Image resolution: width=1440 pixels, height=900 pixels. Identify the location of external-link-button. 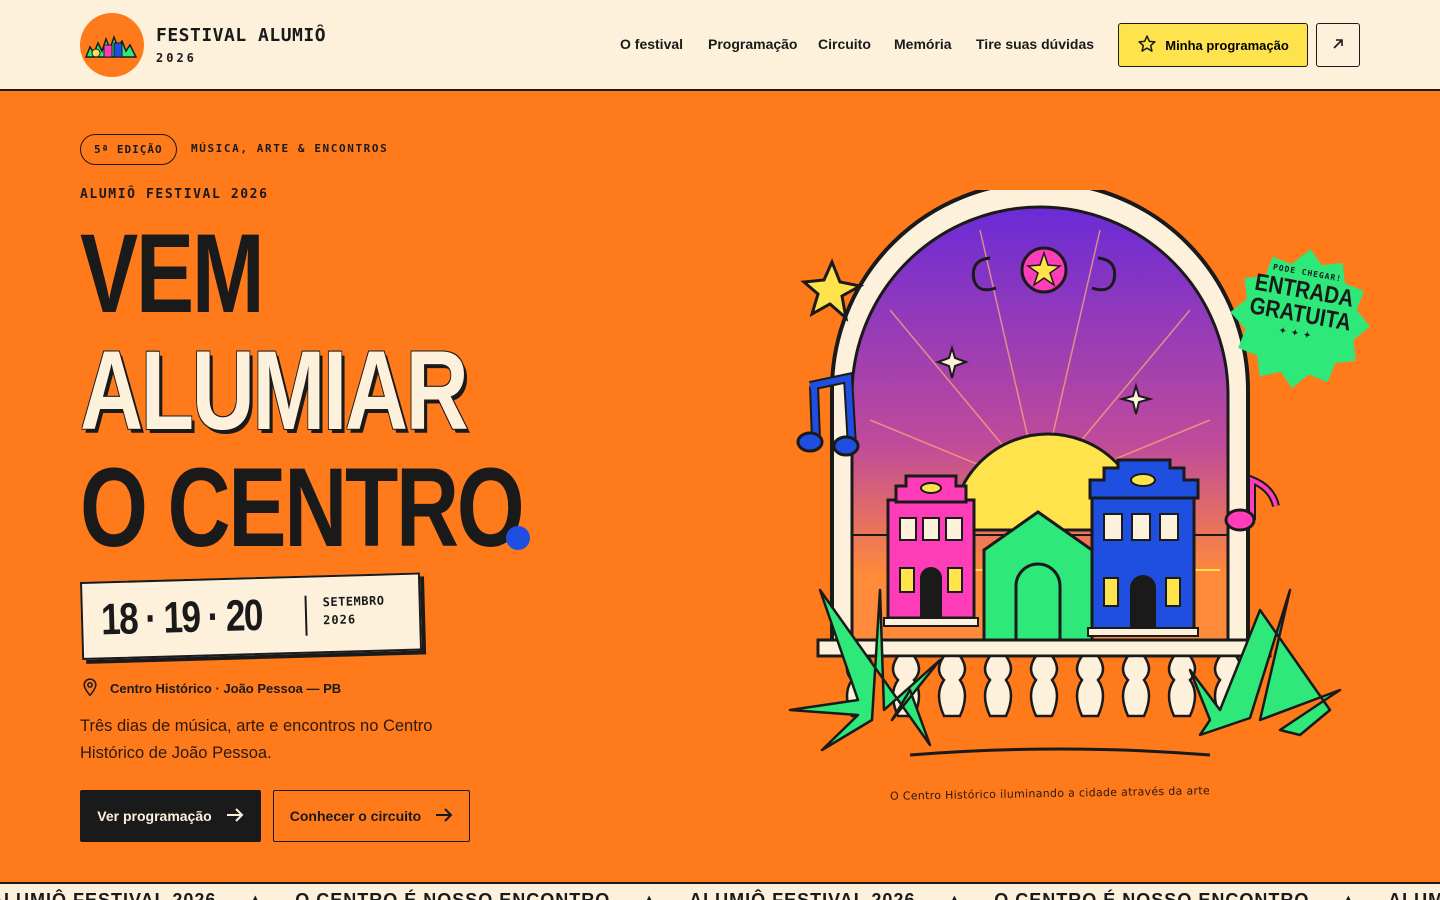
(1338, 45).